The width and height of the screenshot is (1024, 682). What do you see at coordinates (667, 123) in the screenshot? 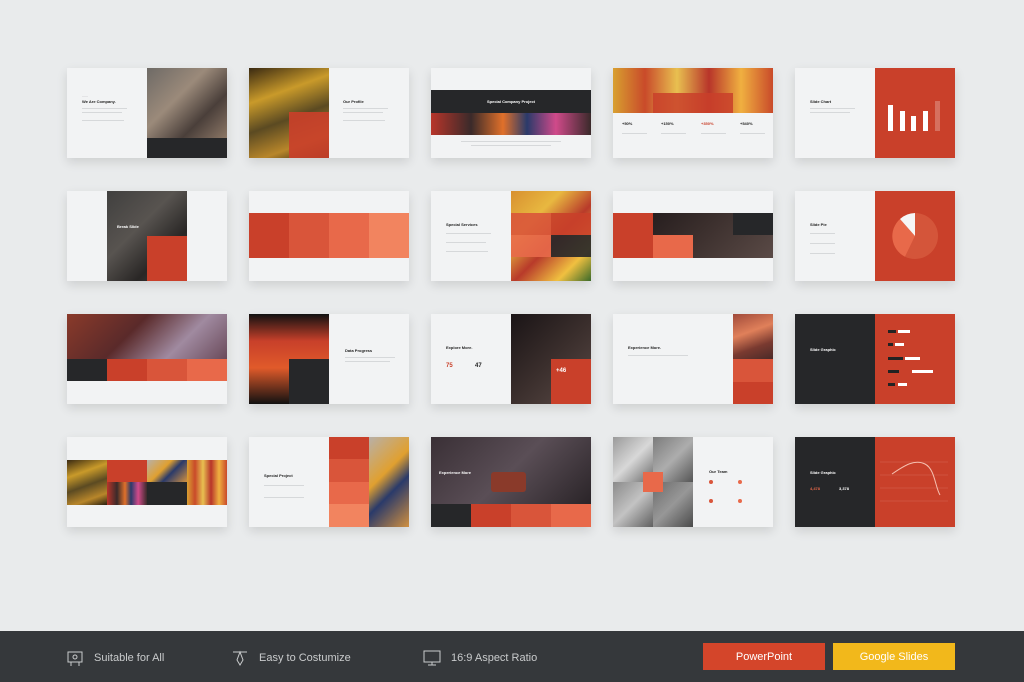
I see `stat-value: +150%` at bounding box center [667, 123].